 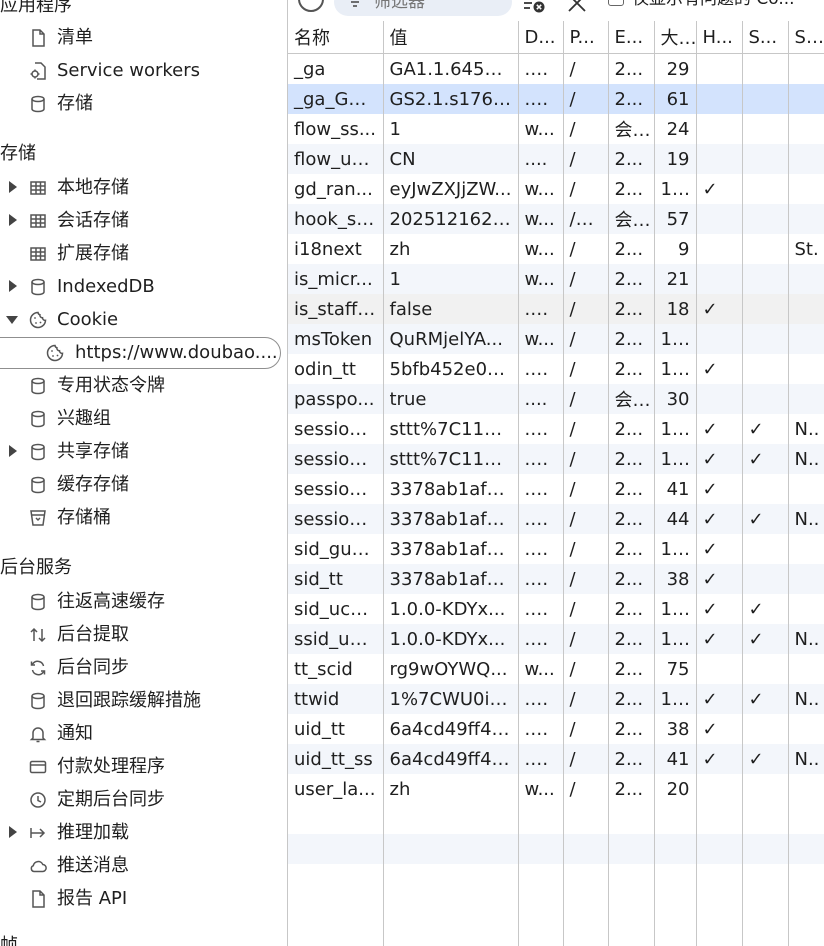 I want to click on table-cell: _ga, so click(x=336, y=68).